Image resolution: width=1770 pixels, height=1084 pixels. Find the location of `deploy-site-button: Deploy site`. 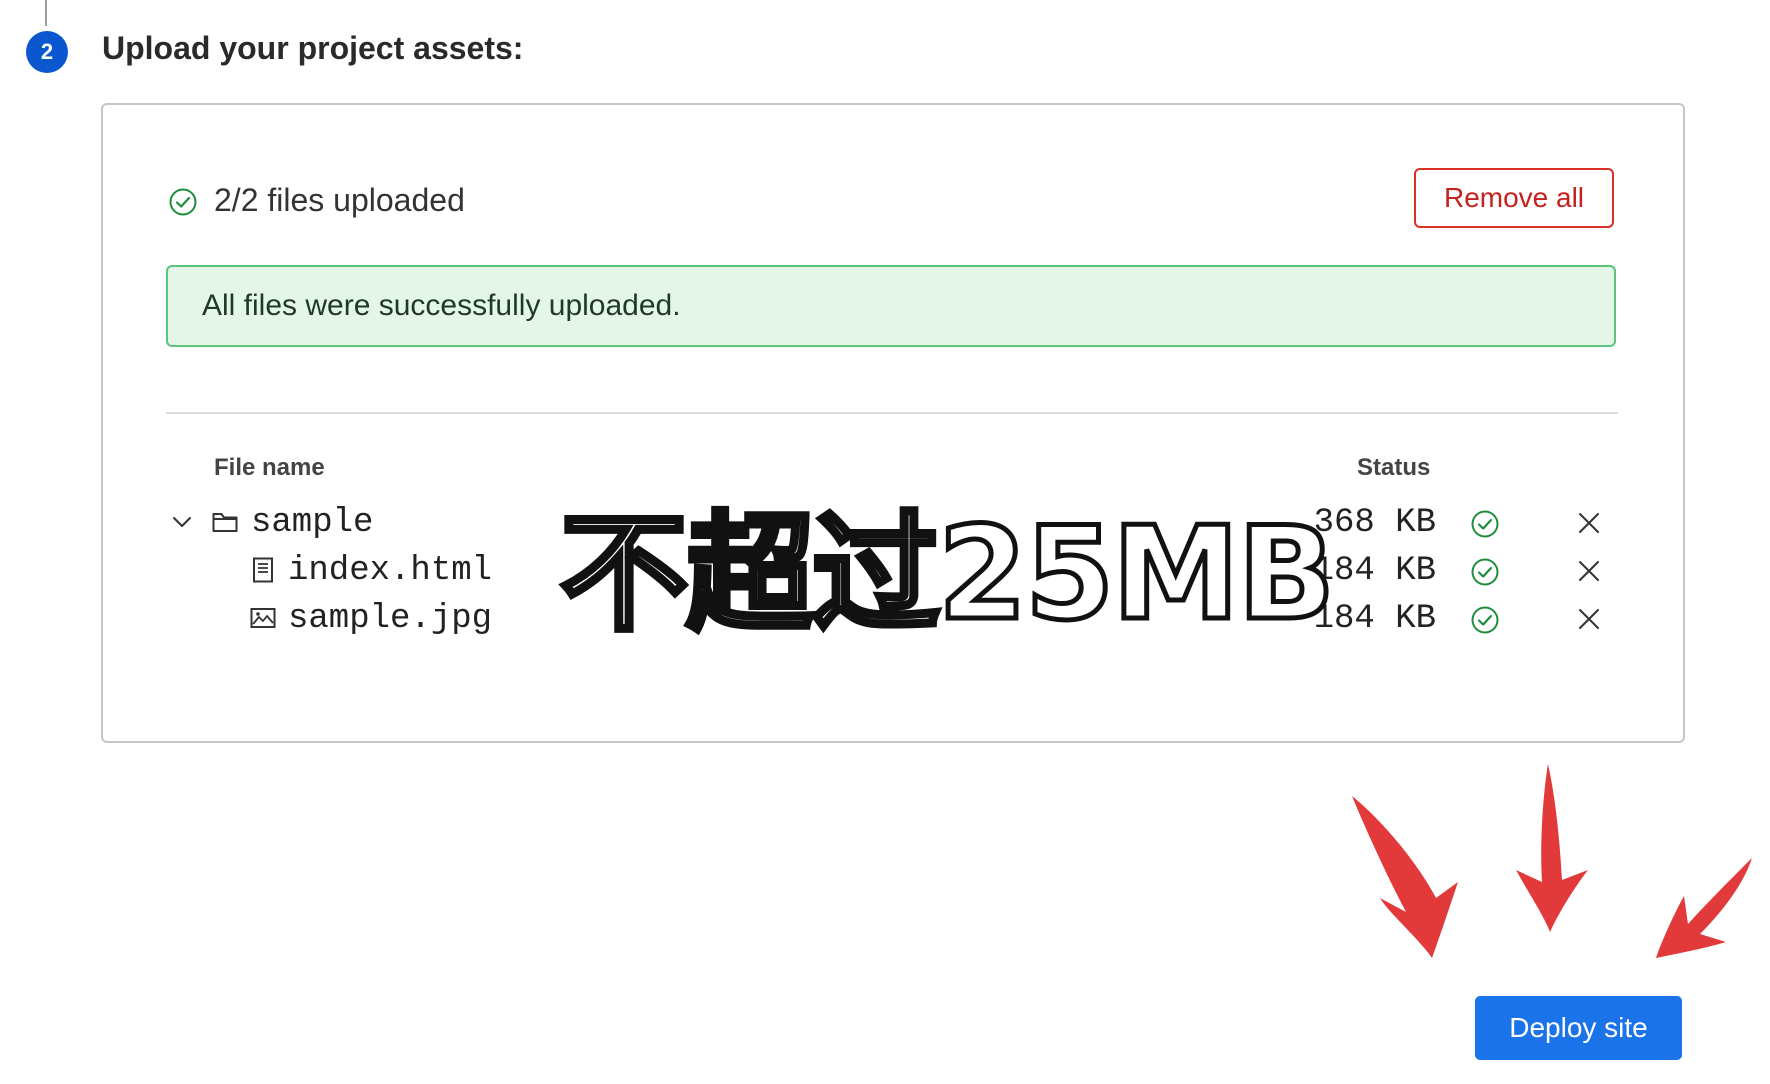

deploy-site-button: Deploy site is located at coordinates (1578, 1028).